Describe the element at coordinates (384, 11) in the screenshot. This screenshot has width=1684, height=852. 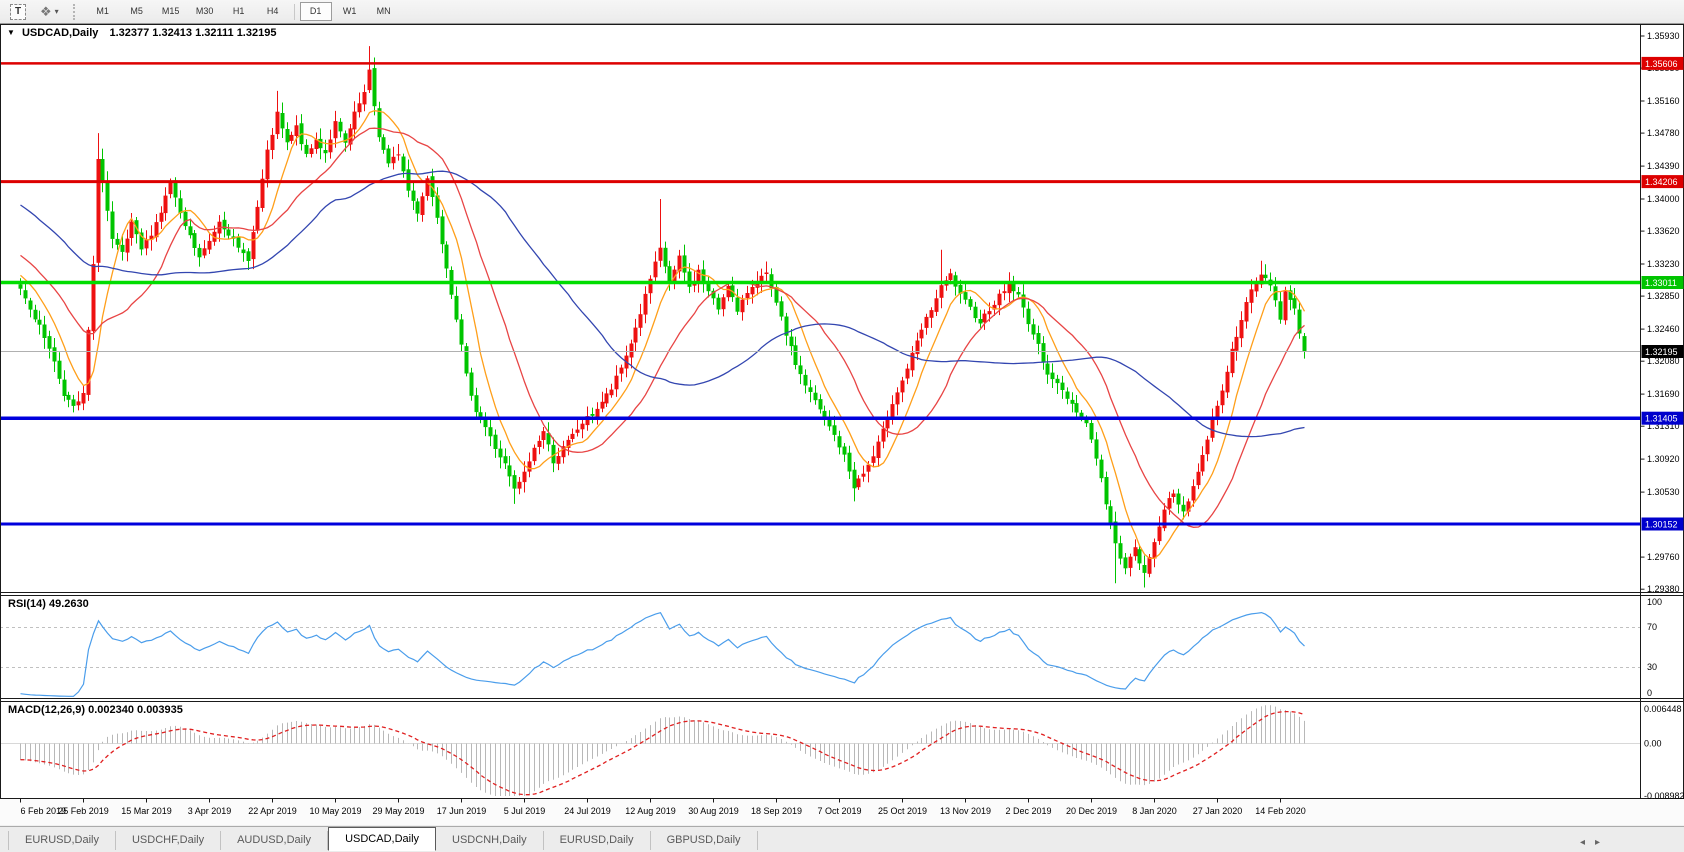
I see `timeframe-button-mn: MN` at that location.